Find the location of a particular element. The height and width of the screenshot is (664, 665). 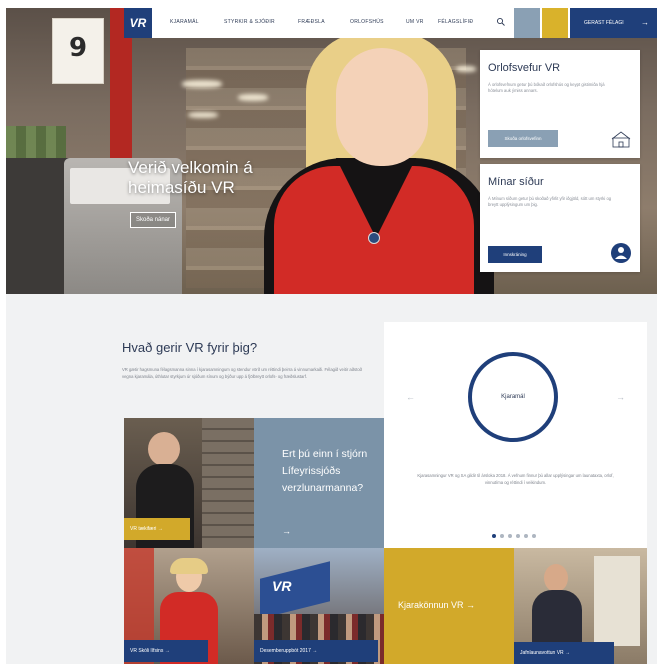

kjaramal-ring-label: Kjaramál is located at coordinates (513, 397).